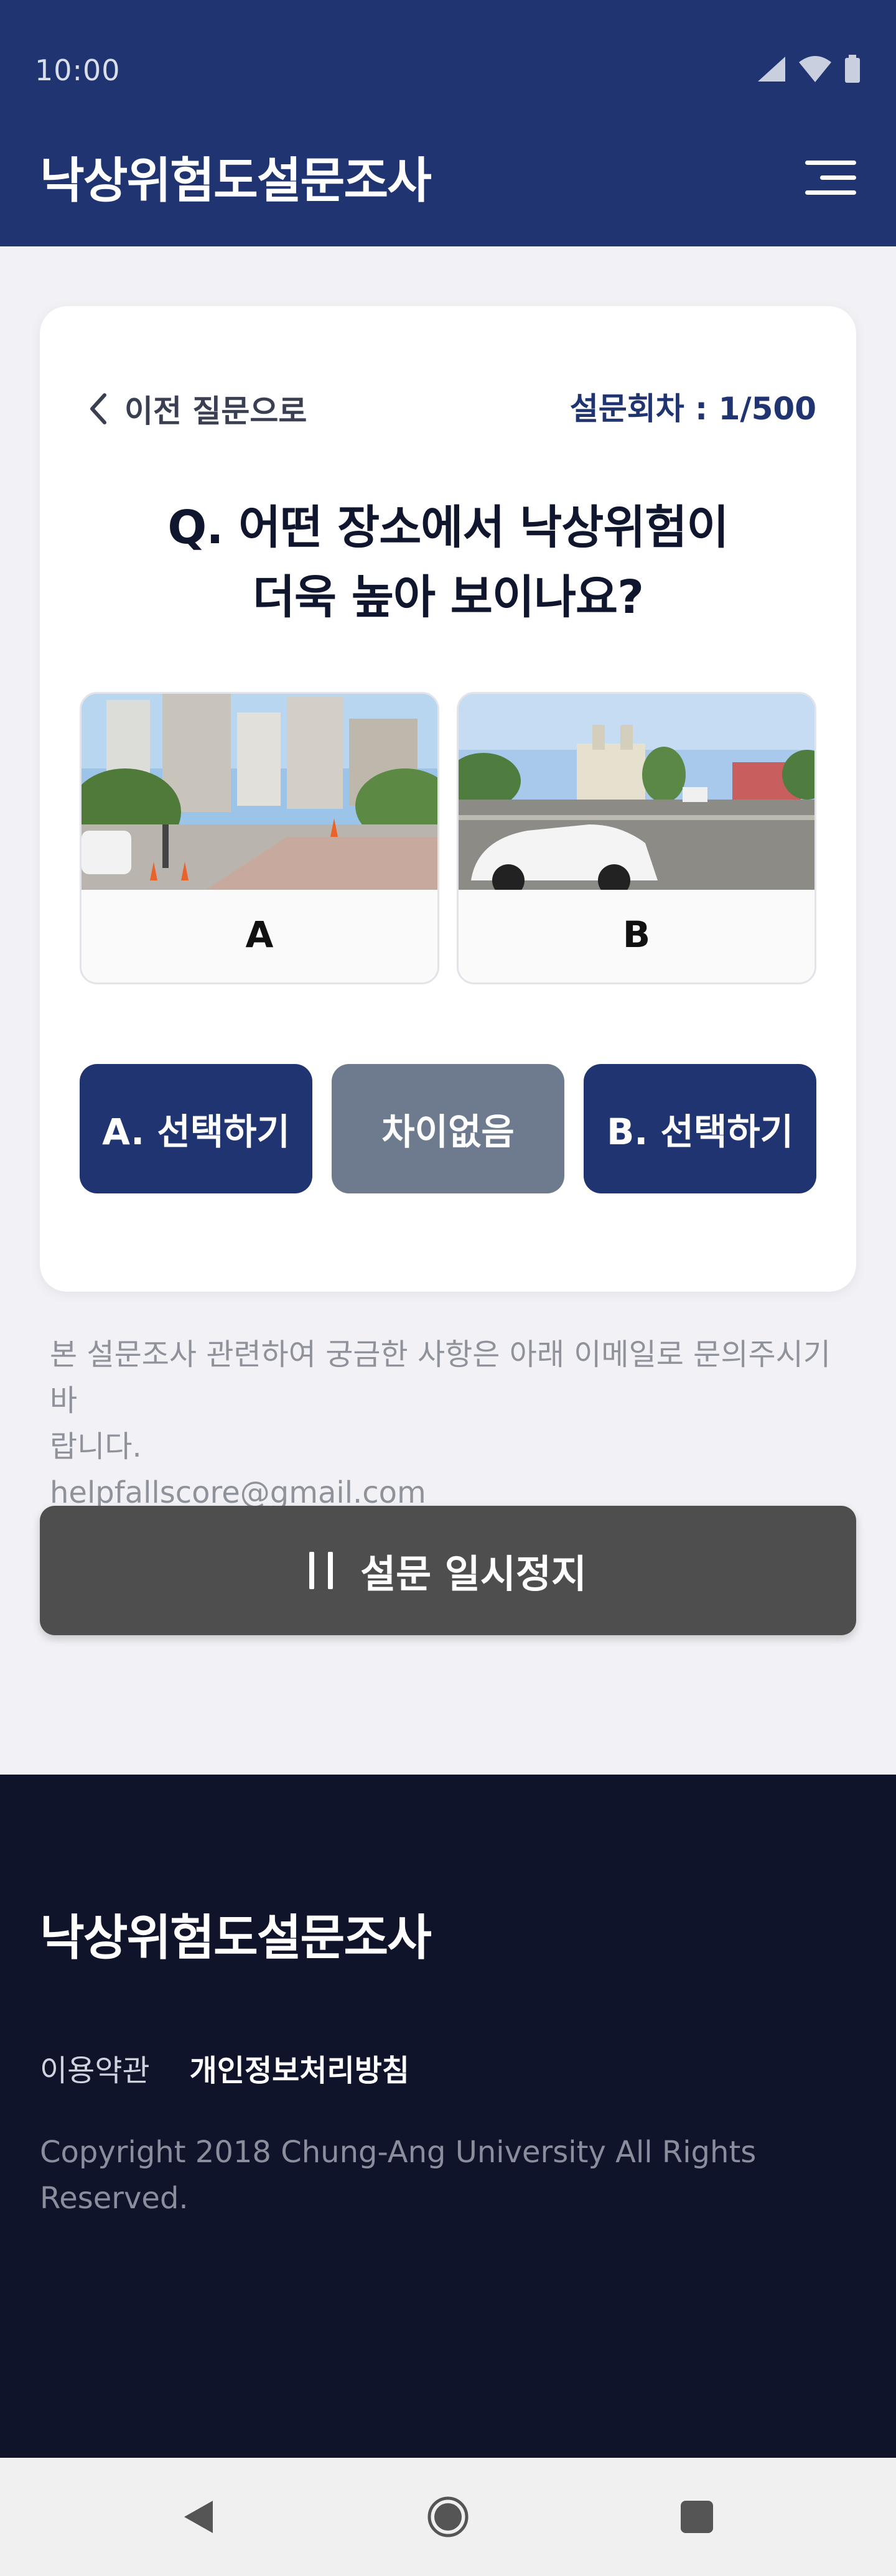 The image size is (896, 2576). I want to click on notice-line-1: 본 설문조사 관련하여 궁금한 사항은 아래 이메일로 문의주시기 바, so click(440, 1377).